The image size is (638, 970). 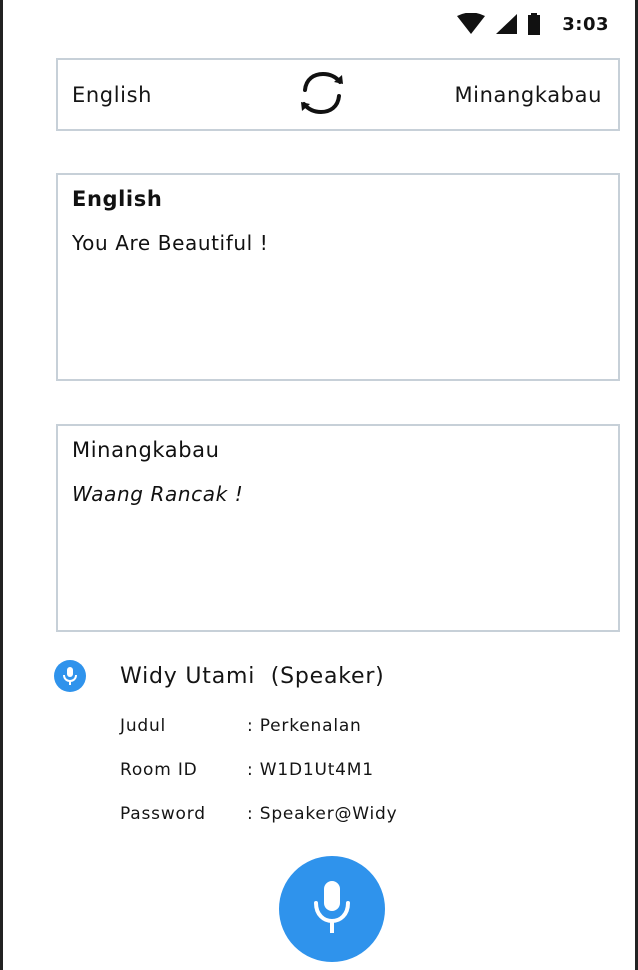 What do you see at coordinates (252, 676) in the screenshot?
I see `speaker-name: Widy Utami (Speaker)` at bounding box center [252, 676].